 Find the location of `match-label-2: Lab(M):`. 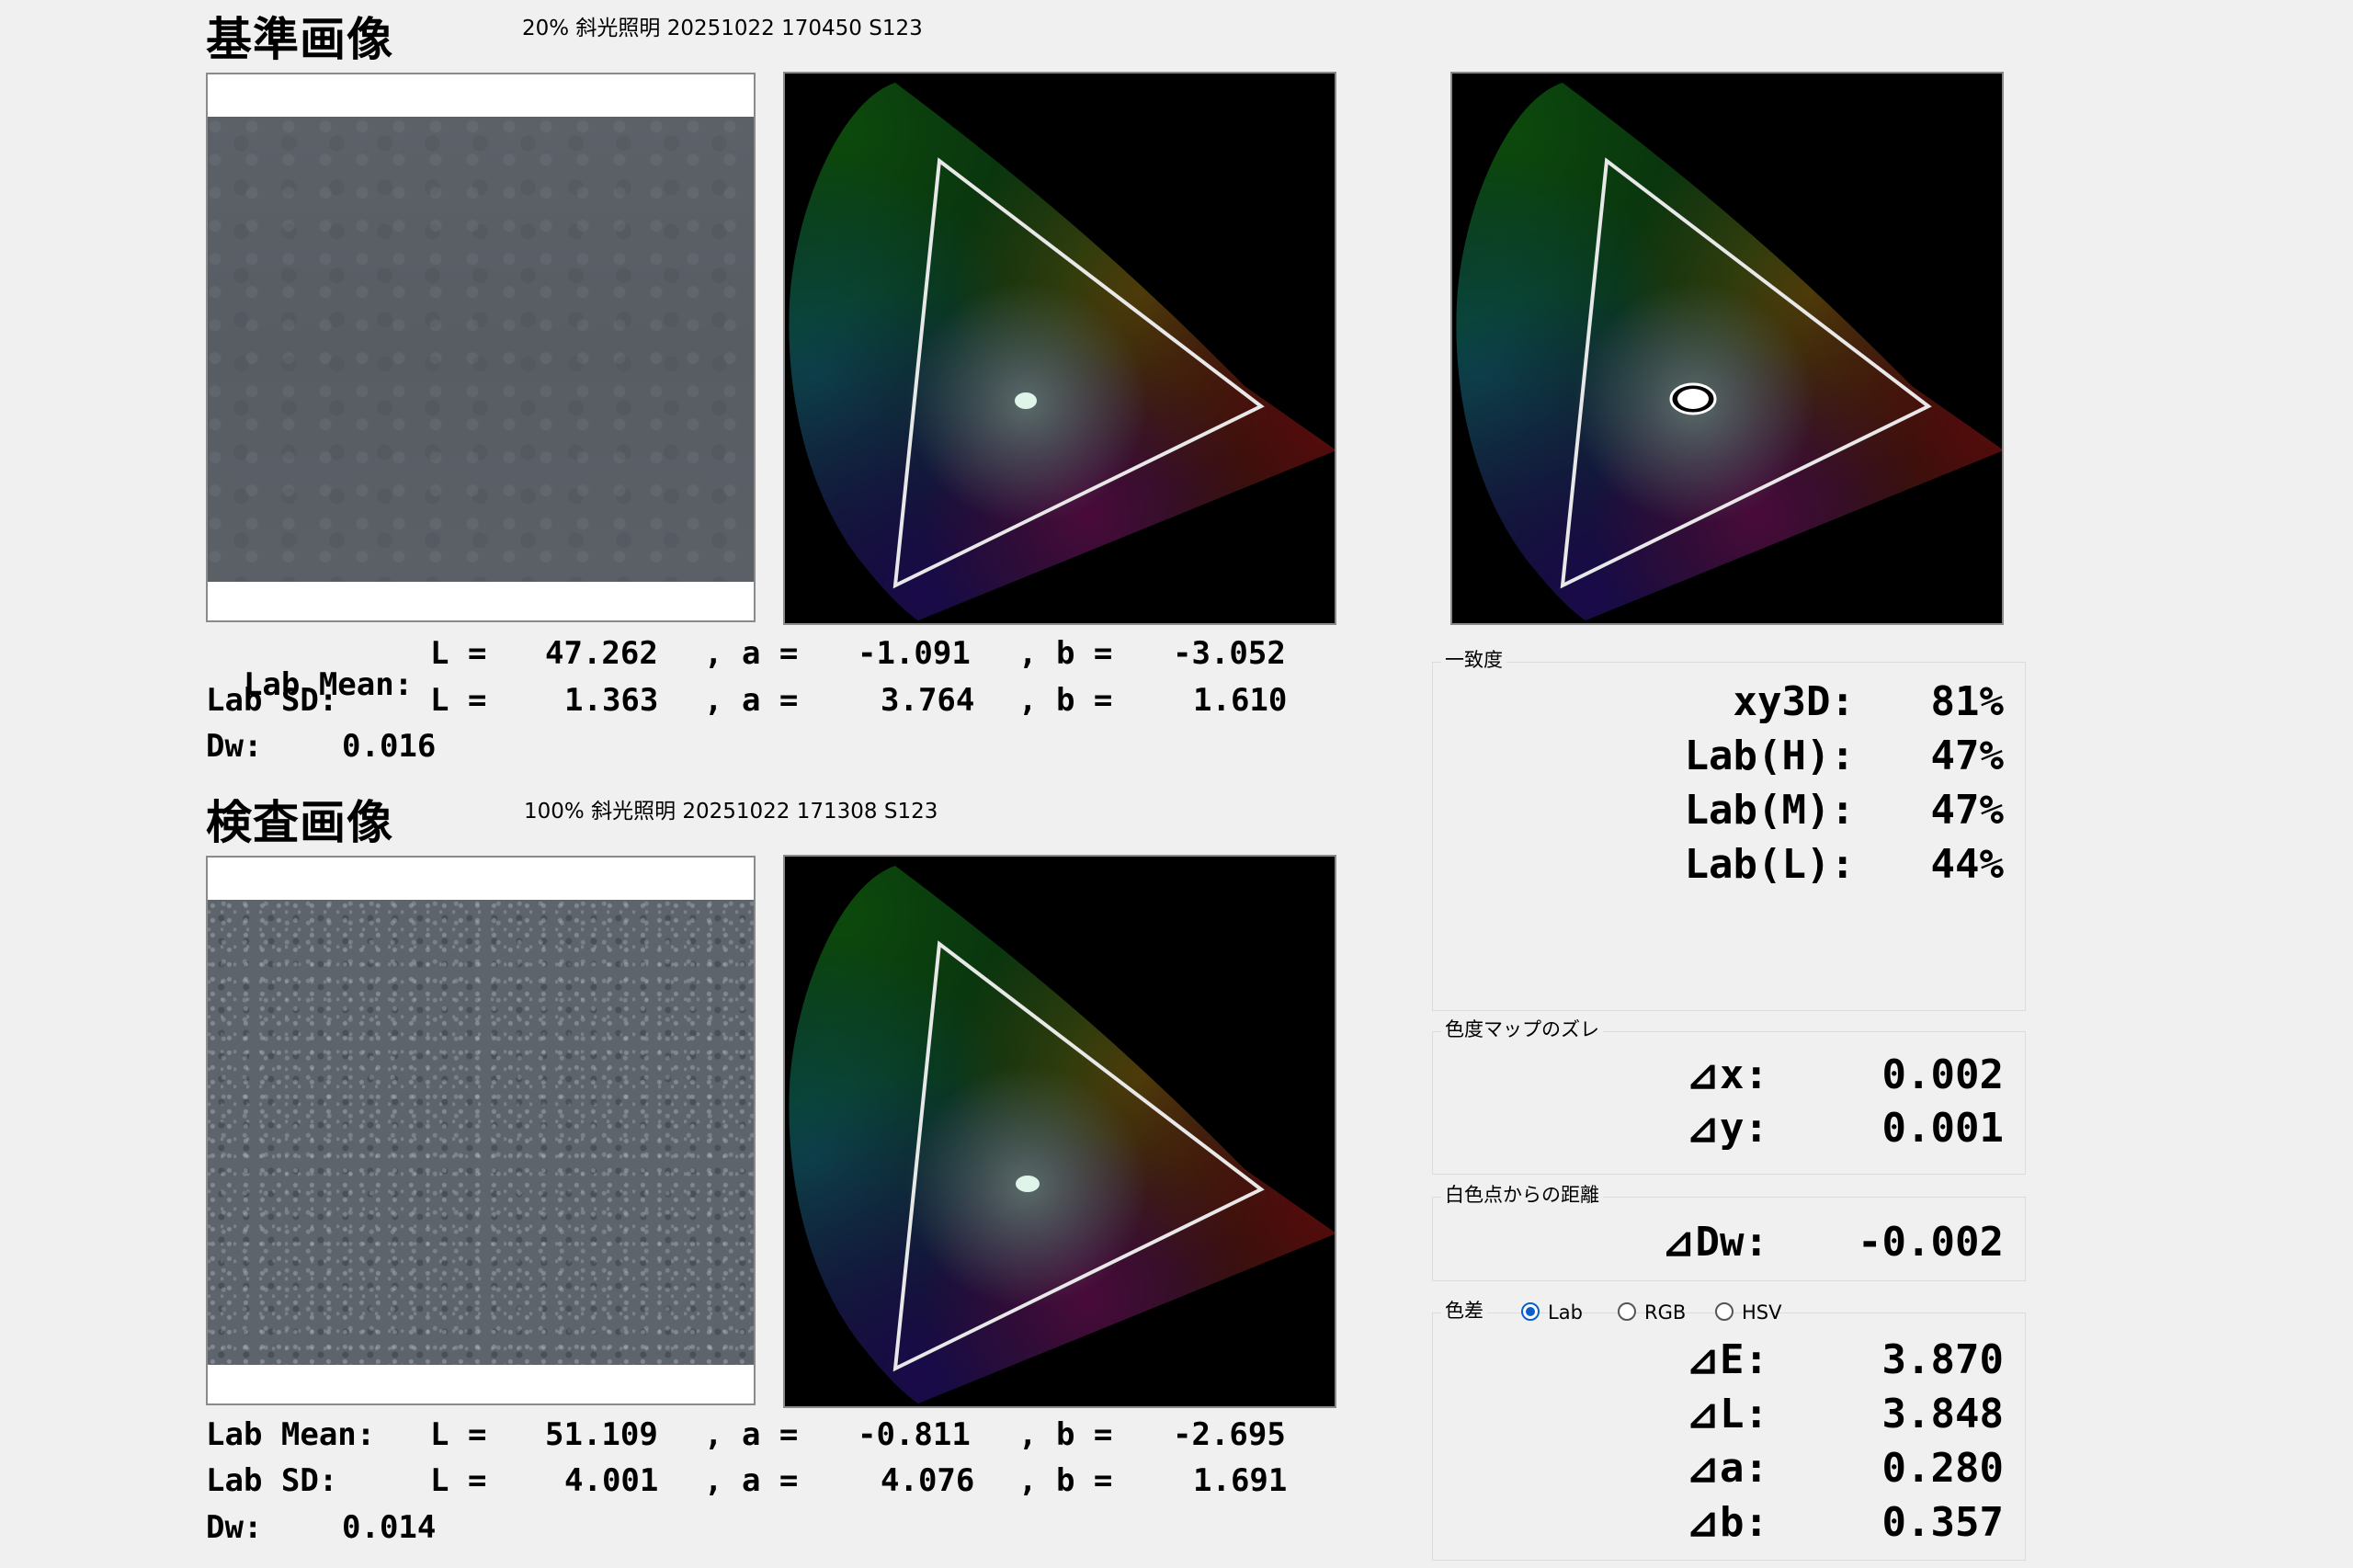

match-label-2: Lab(M): is located at coordinates (1769, 810).